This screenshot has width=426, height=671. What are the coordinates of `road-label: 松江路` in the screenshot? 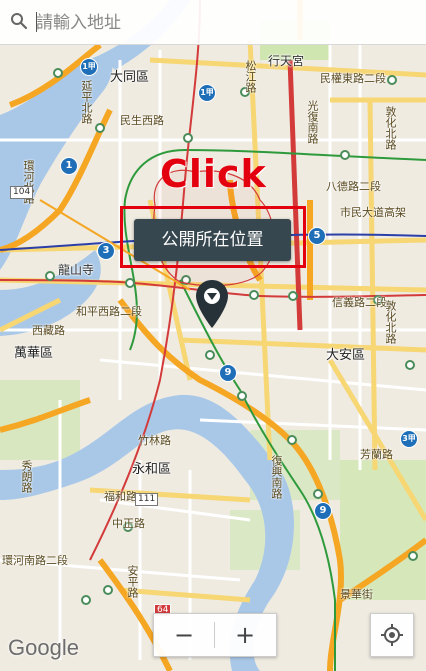 It's located at (250, 76).